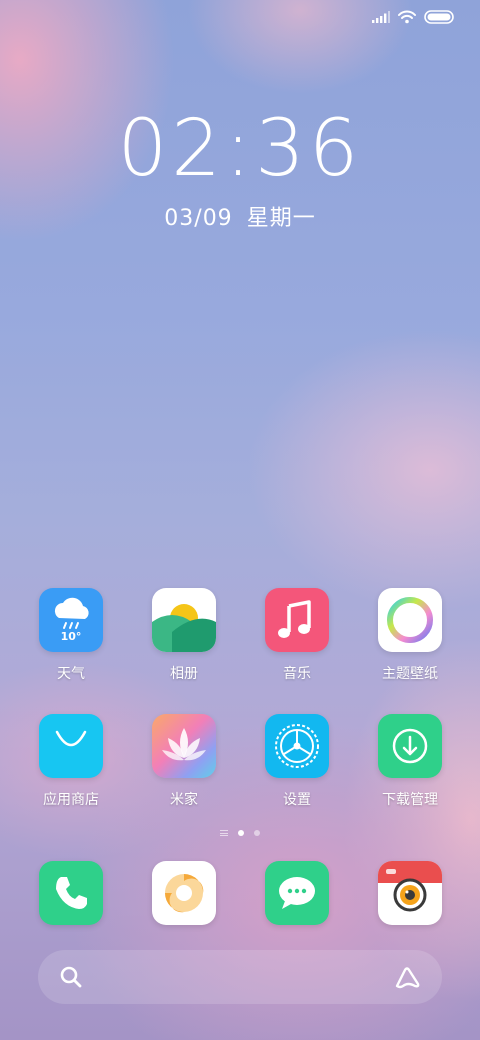 The height and width of the screenshot is (1040, 480). Describe the element at coordinates (410, 674) in the screenshot. I see `app-label: 主题壁纸` at that location.